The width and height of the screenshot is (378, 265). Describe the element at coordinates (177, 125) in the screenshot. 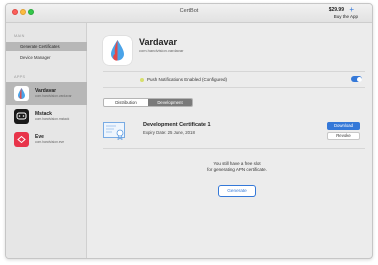

I see `certificate-title: Development Certificate 1` at that location.